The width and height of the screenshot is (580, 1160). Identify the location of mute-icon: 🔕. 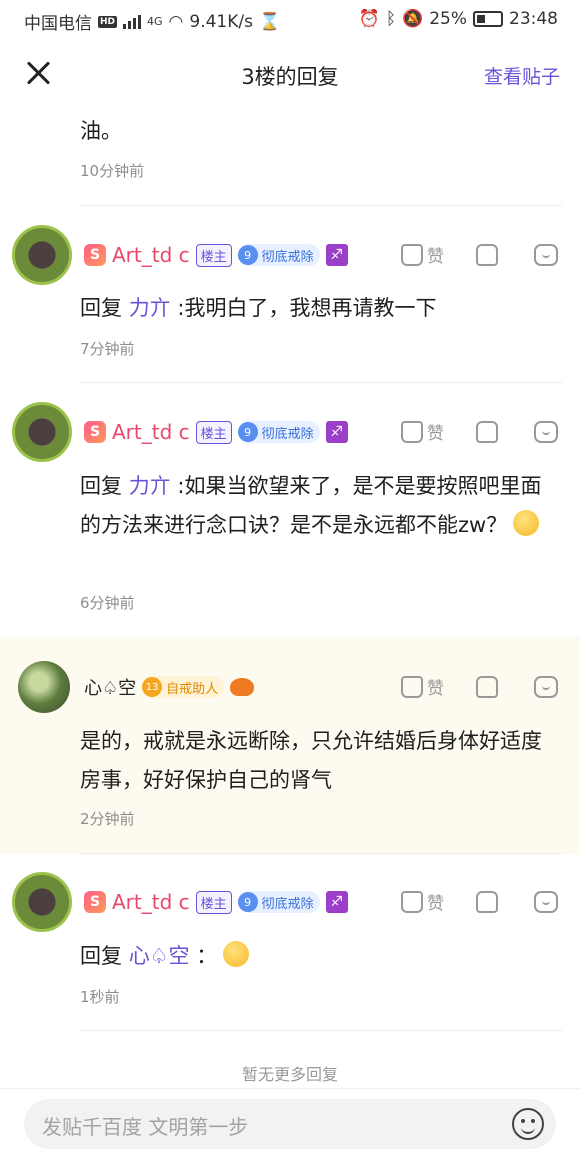
(413, 19).